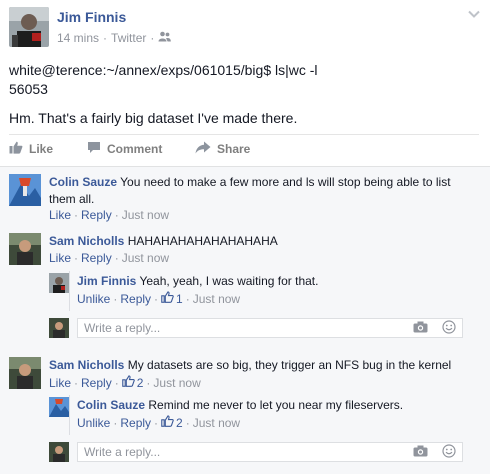 Image resolution: width=490 pixels, height=474 pixels. Describe the element at coordinates (41, 149) in the screenshot. I see `like-label: Like` at that location.